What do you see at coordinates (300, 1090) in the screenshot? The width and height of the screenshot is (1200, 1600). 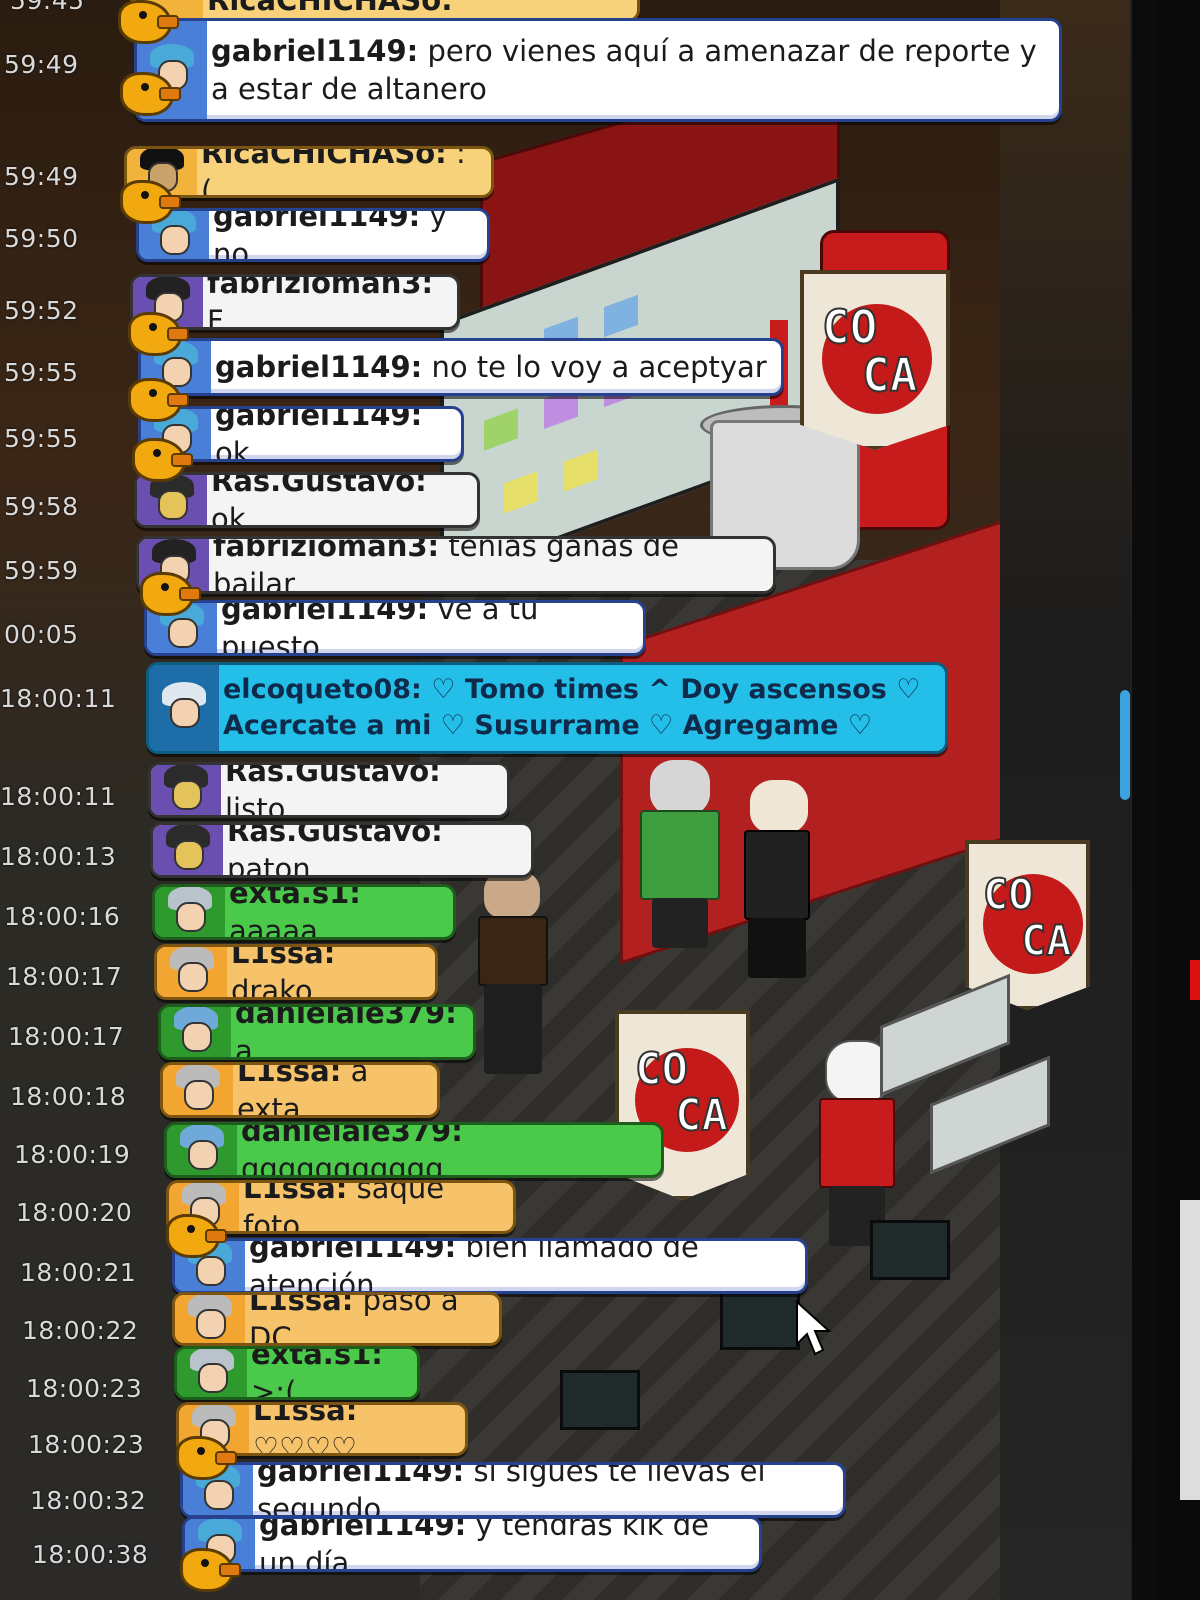 I see `chat-bubble: L1ssa: a exta` at bounding box center [300, 1090].